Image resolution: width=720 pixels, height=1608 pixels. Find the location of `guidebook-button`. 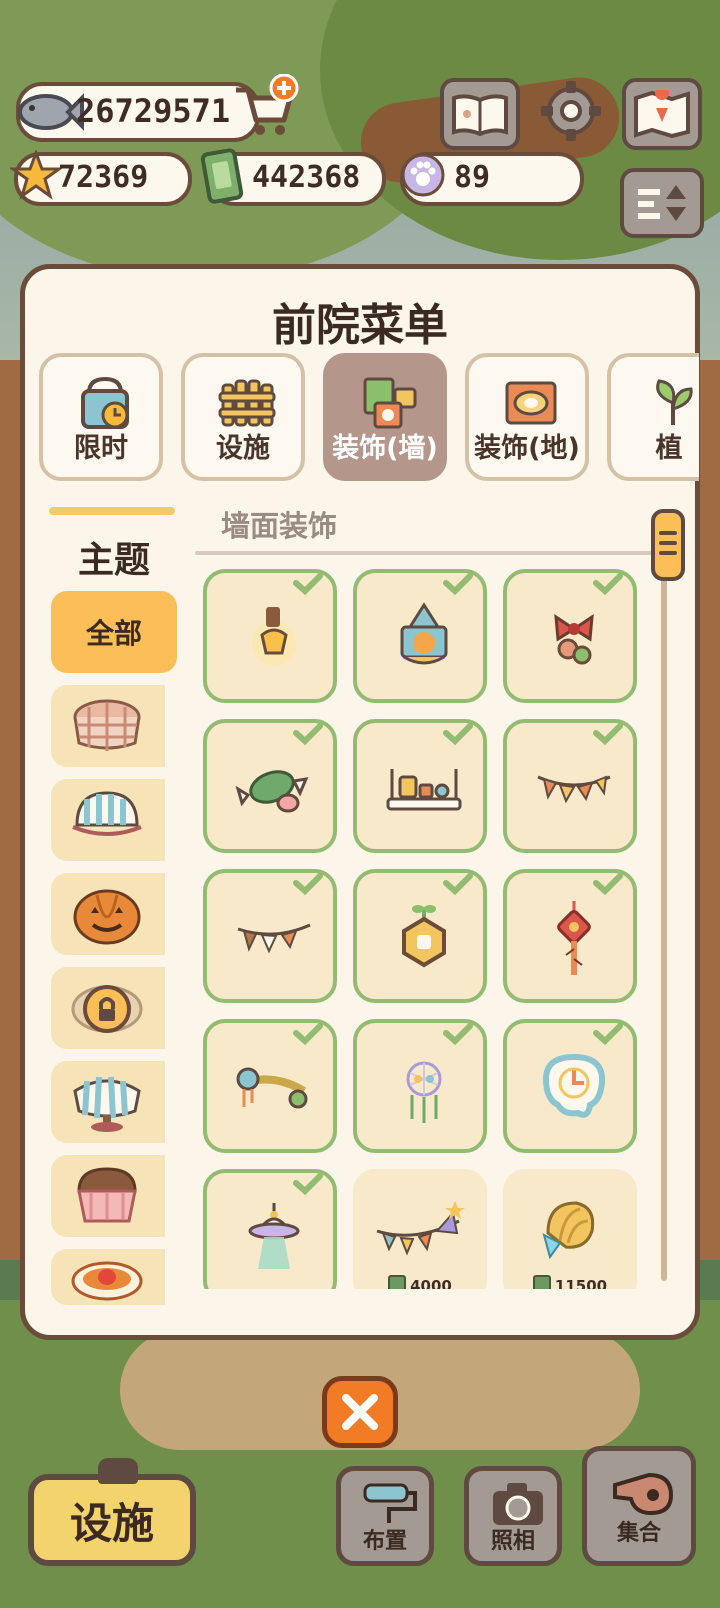

guidebook-button is located at coordinates (480, 114).